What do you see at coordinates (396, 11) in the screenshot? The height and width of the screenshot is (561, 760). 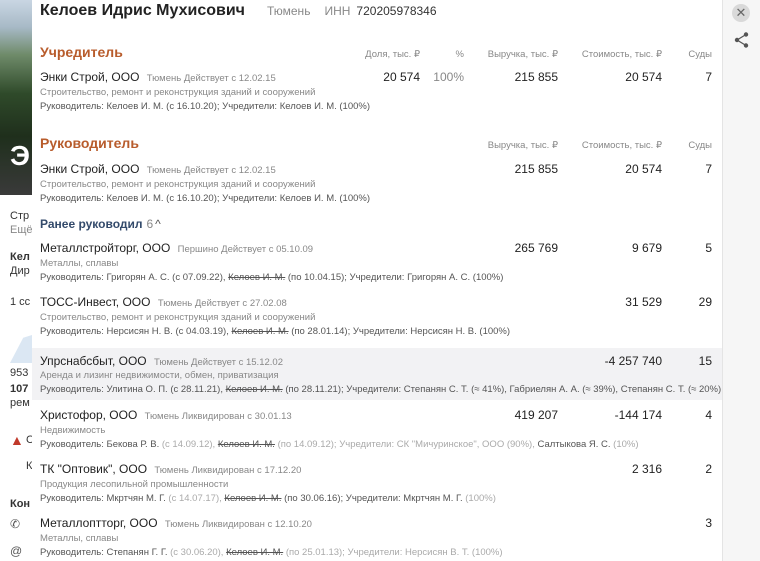 I see `inn-value: 720205978346` at bounding box center [396, 11].